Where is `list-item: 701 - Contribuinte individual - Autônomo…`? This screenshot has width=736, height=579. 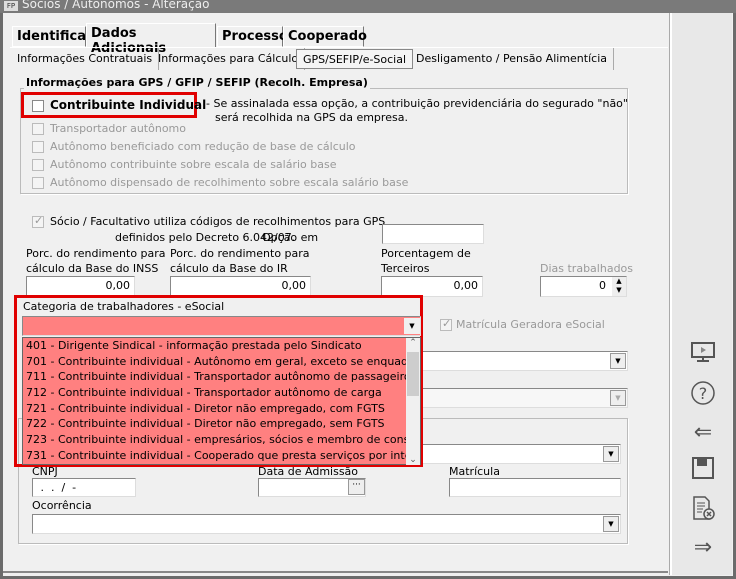 list-item: 701 - Contribuinte individual - Autônomo… is located at coordinates (215, 362).